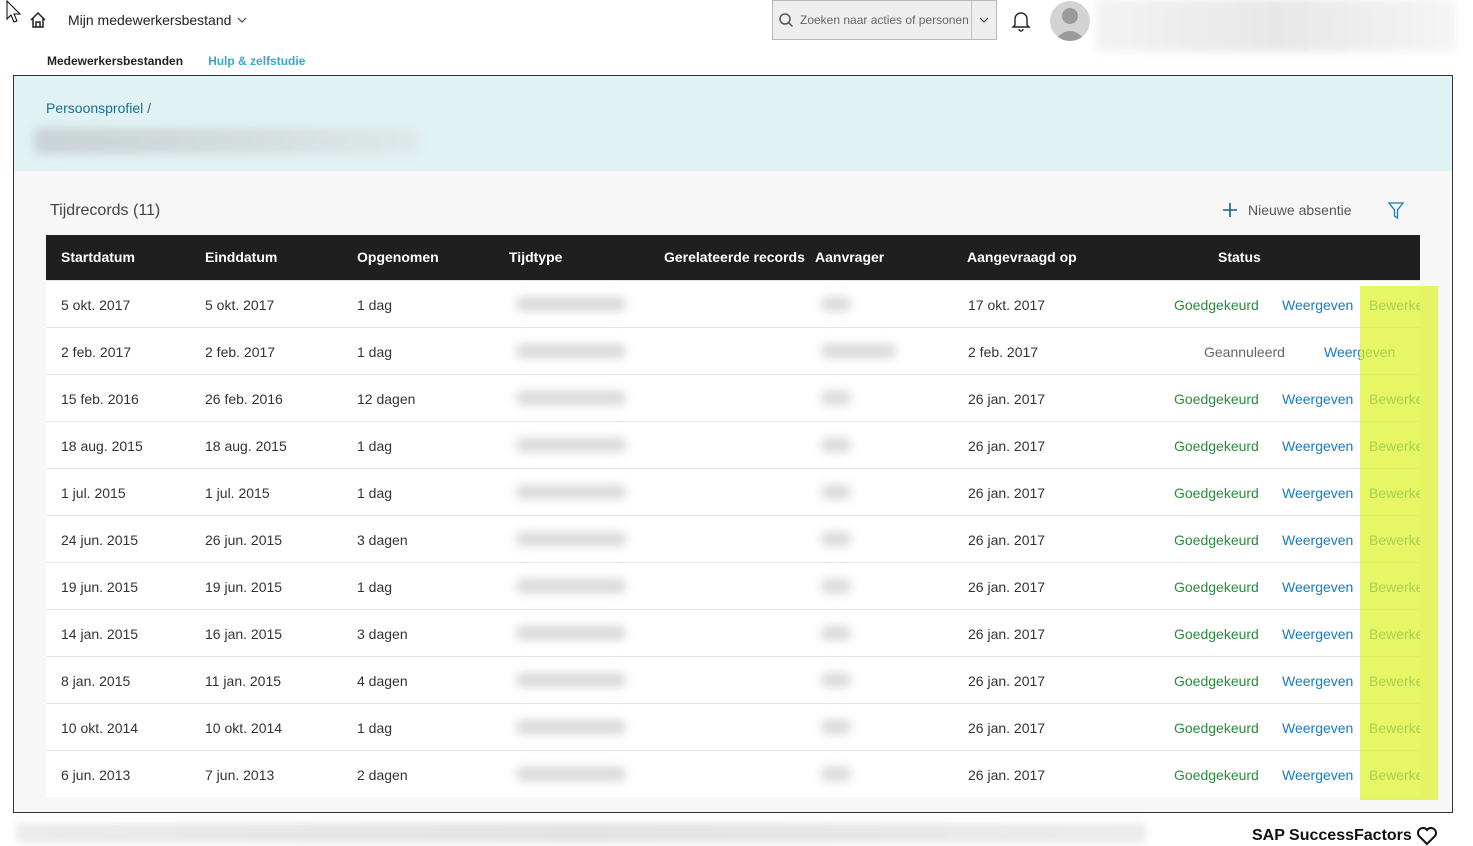 The width and height of the screenshot is (1473, 846). What do you see at coordinates (242, 20) in the screenshot?
I see `chevron-down-icon` at bounding box center [242, 20].